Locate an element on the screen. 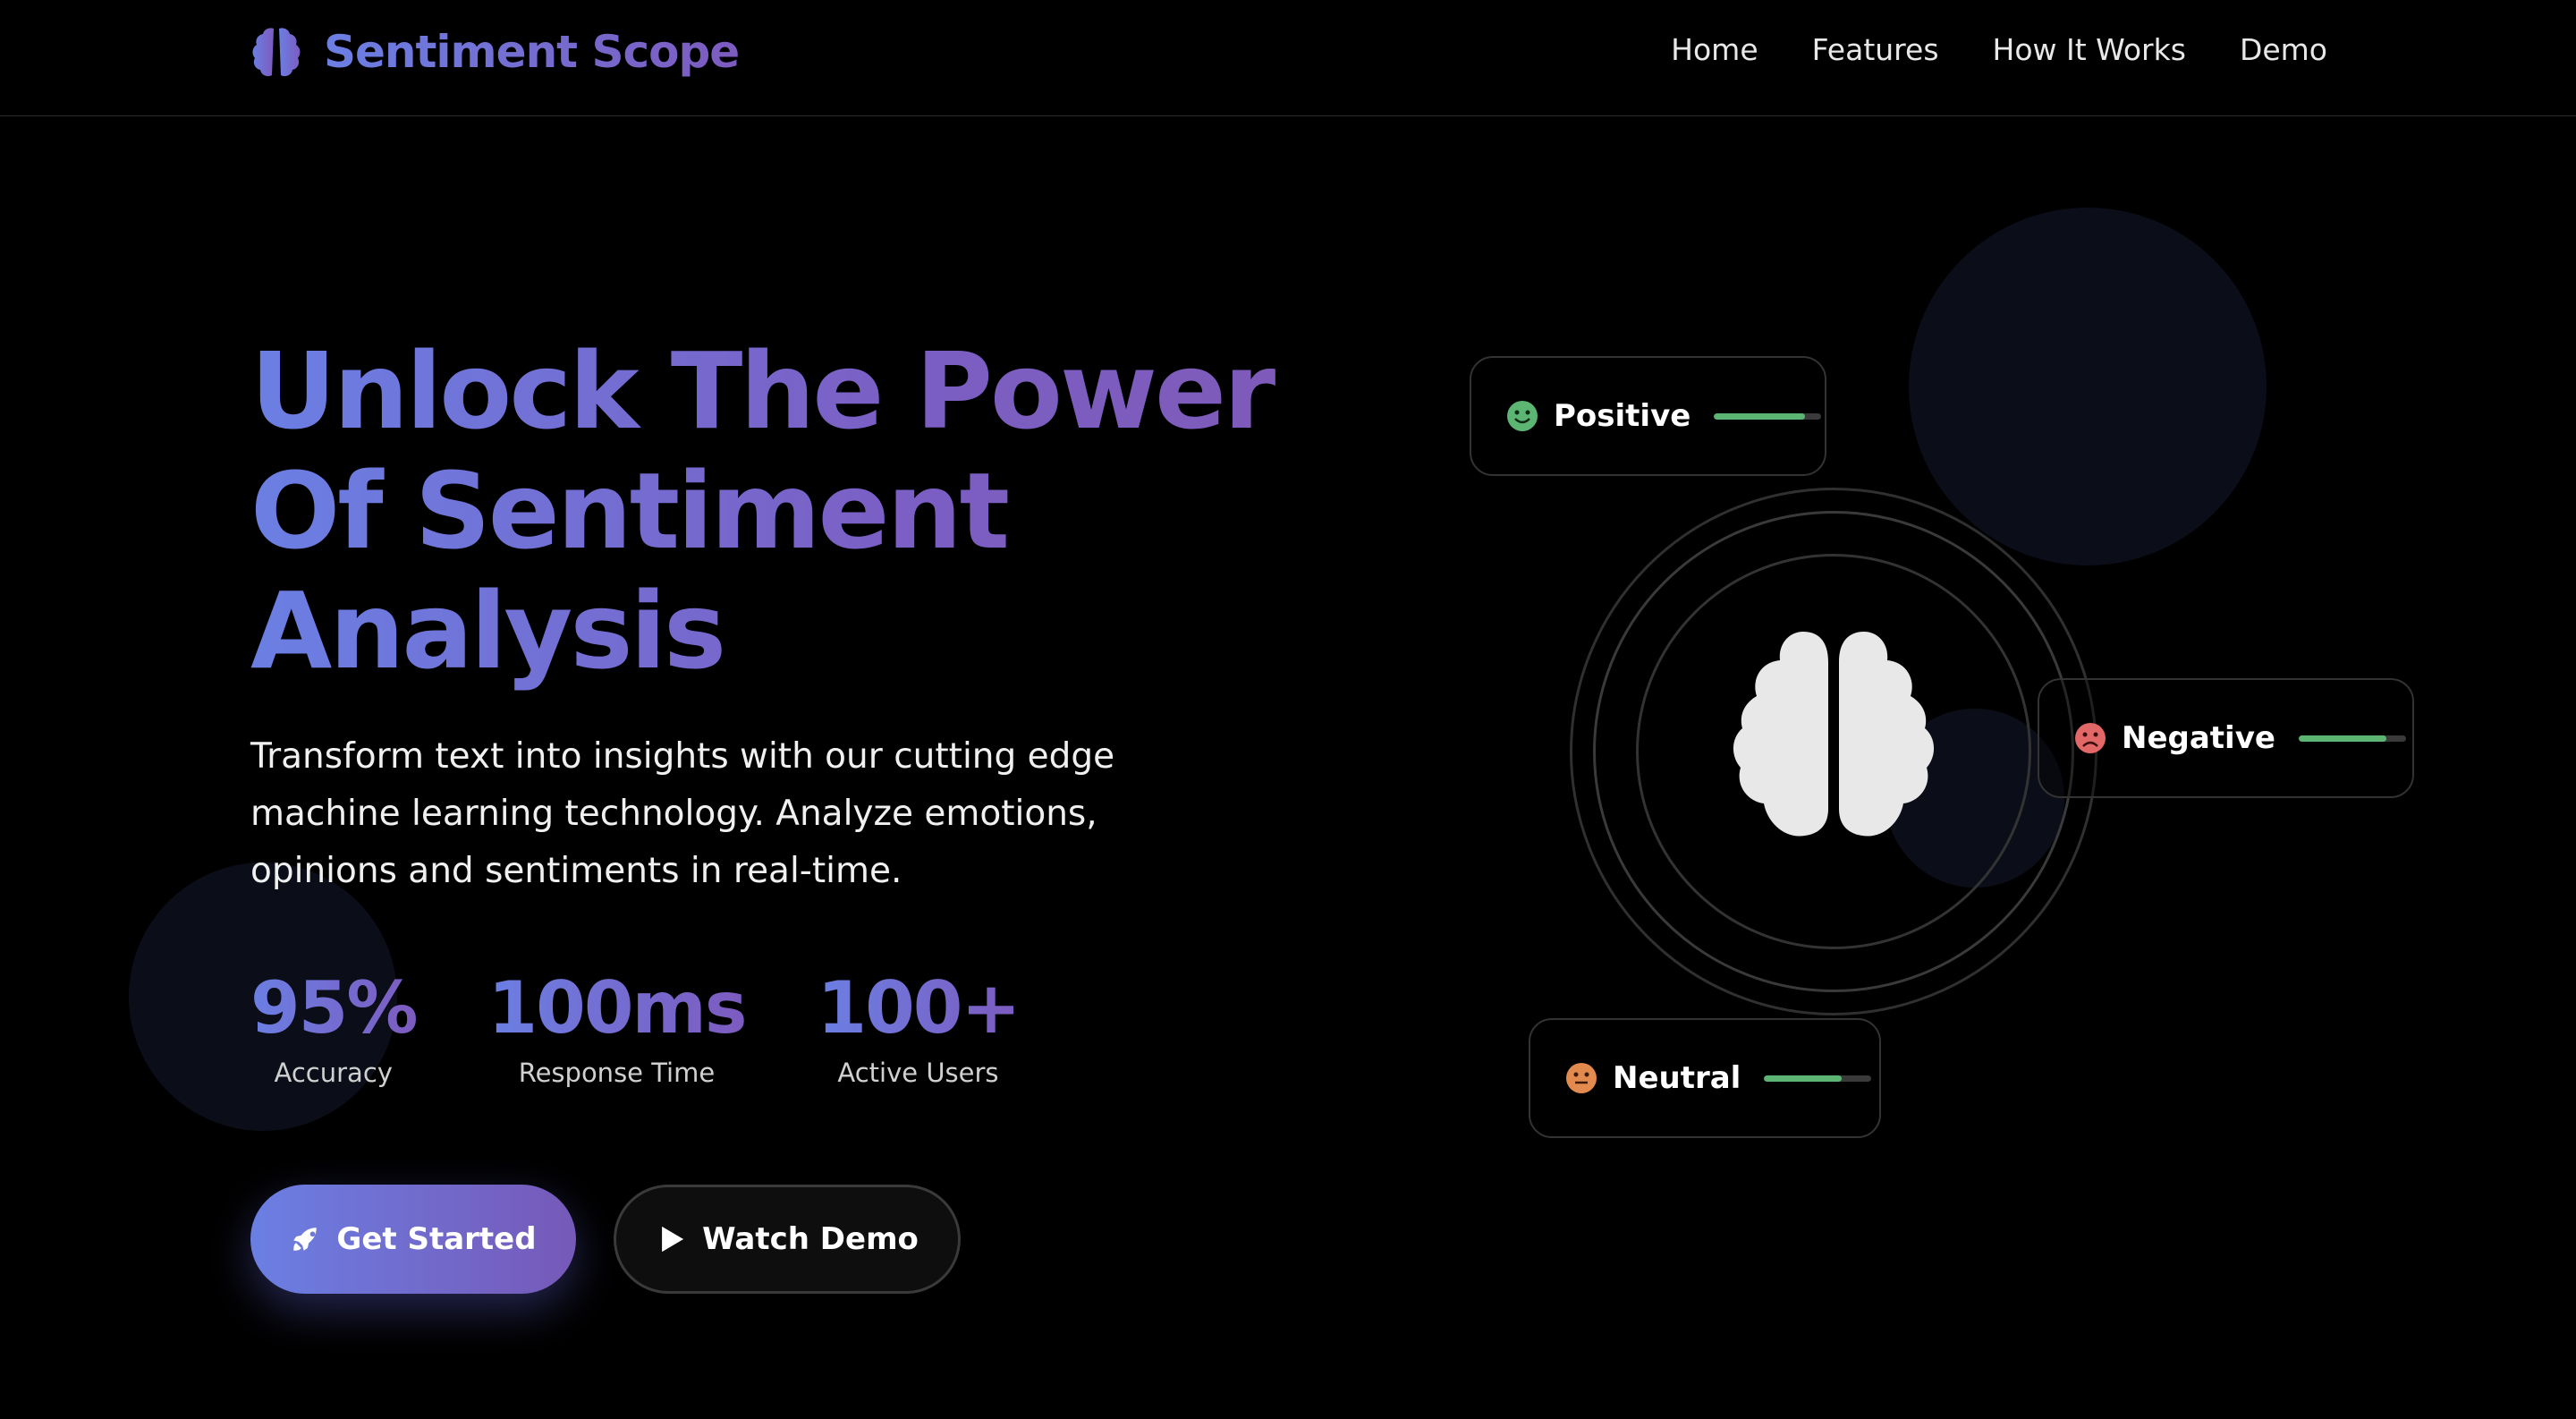 Image resolution: width=2576 pixels, height=1419 pixels. stat-value: 100+ is located at coordinates (919, 1007).